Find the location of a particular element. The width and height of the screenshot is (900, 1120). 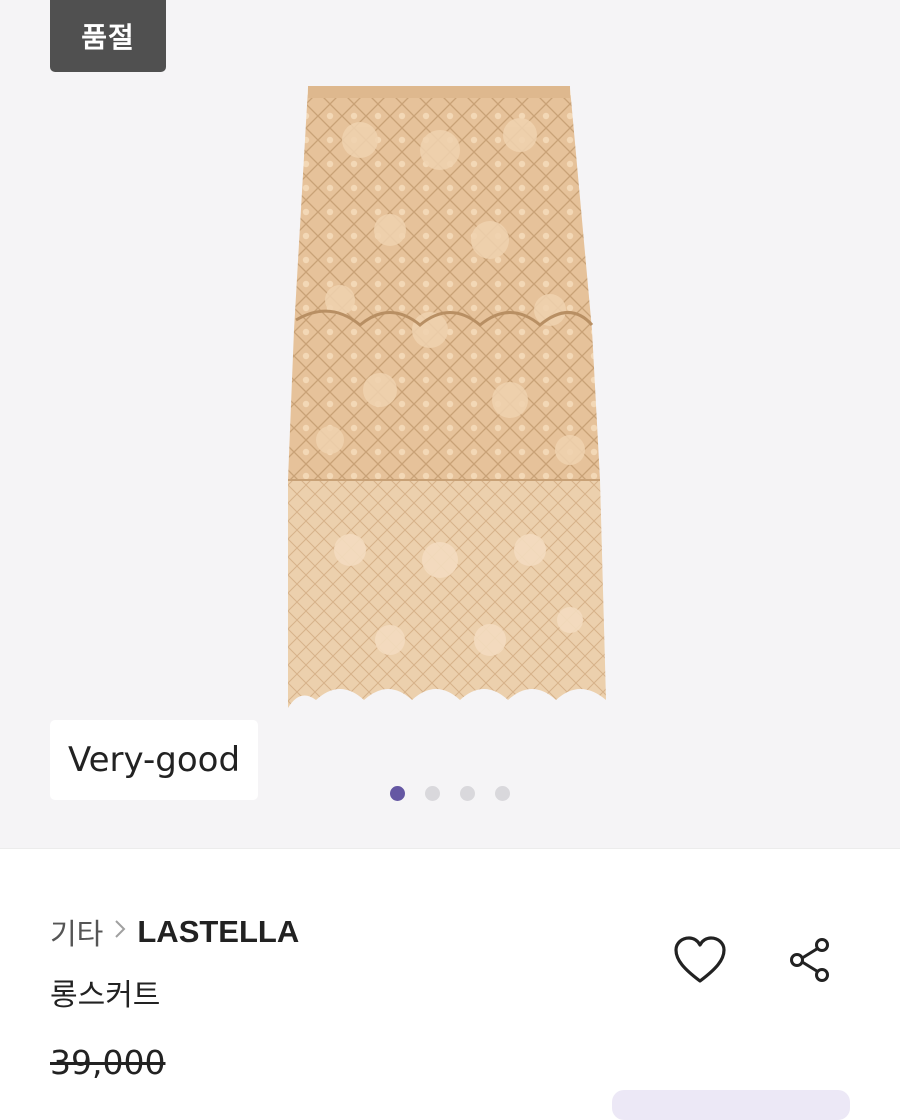

original-price: 39,000 is located at coordinates (108, 1062).